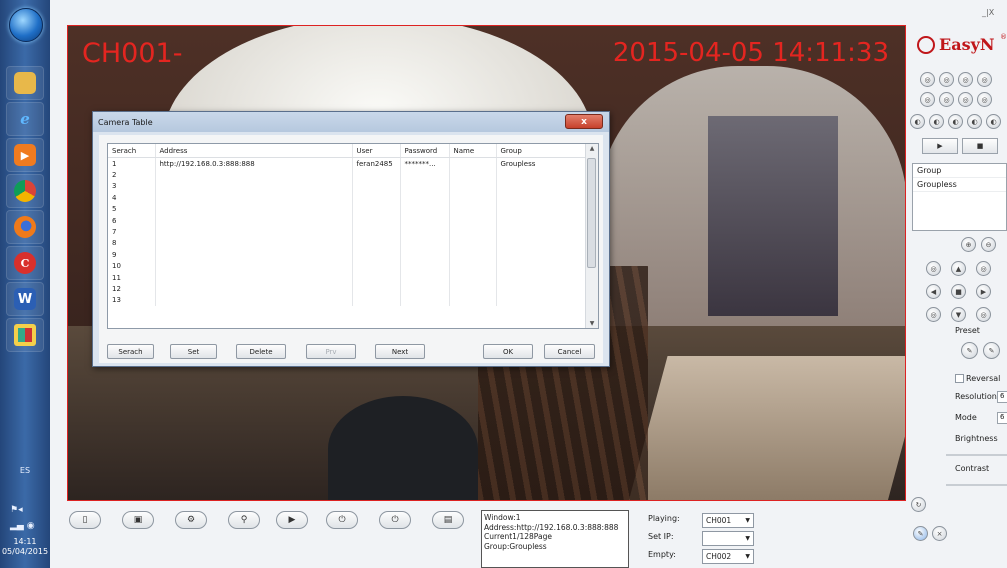  What do you see at coordinates (728, 520) in the screenshot?
I see `playing-select: CH001 ▼` at bounding box center [728, 520].